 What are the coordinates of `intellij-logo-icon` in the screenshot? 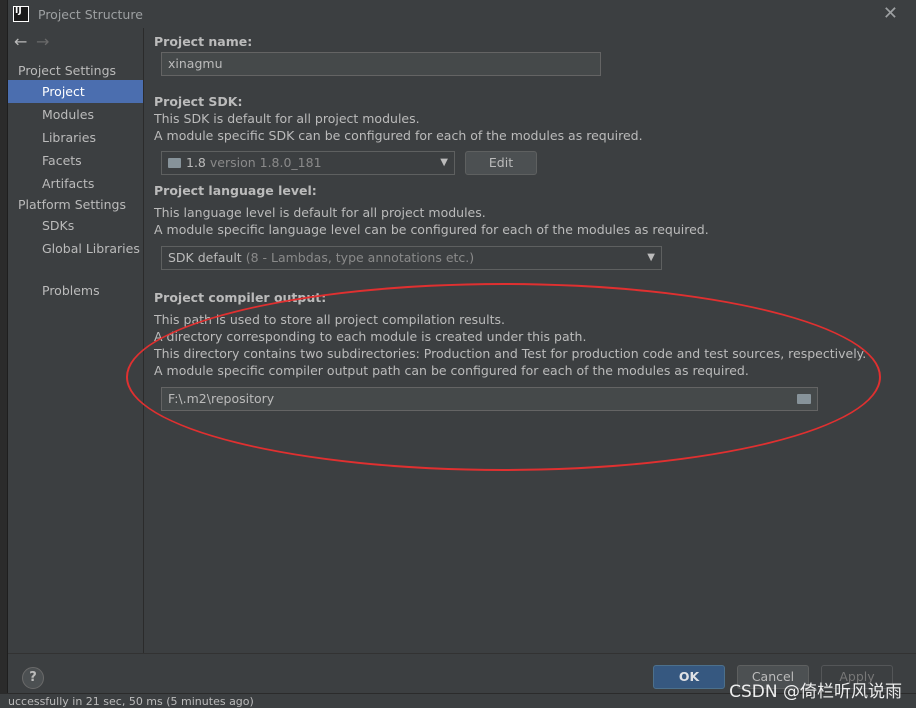 It's located at (21, 14).